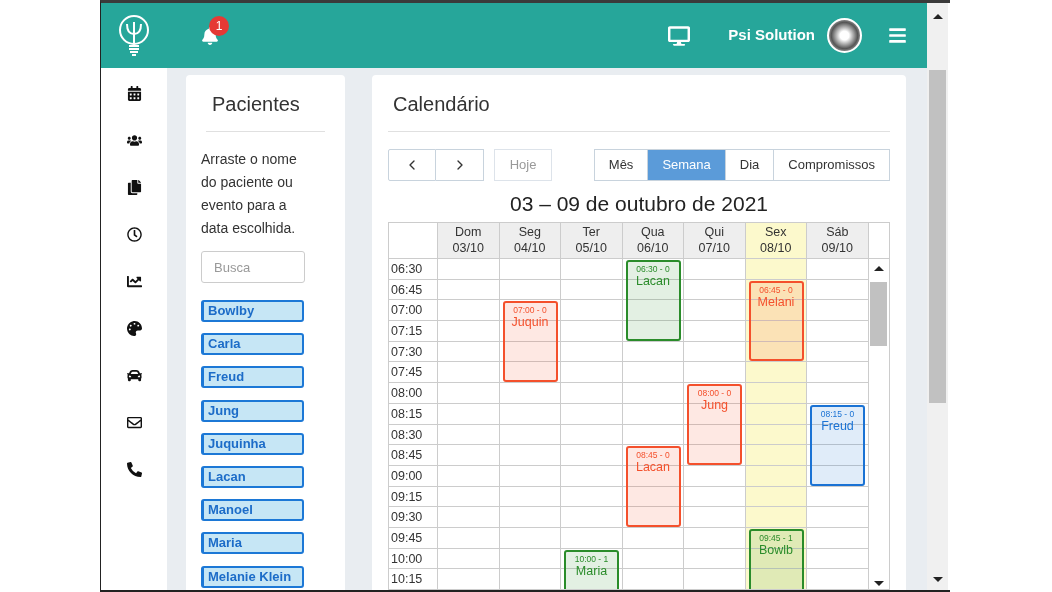 The width and height of the screenshot is (1052, 592). What do you see at coordinates (715, 240) in the screenshot?
I see `day-header: Qui 07/10` at bounding box center [715, 240].